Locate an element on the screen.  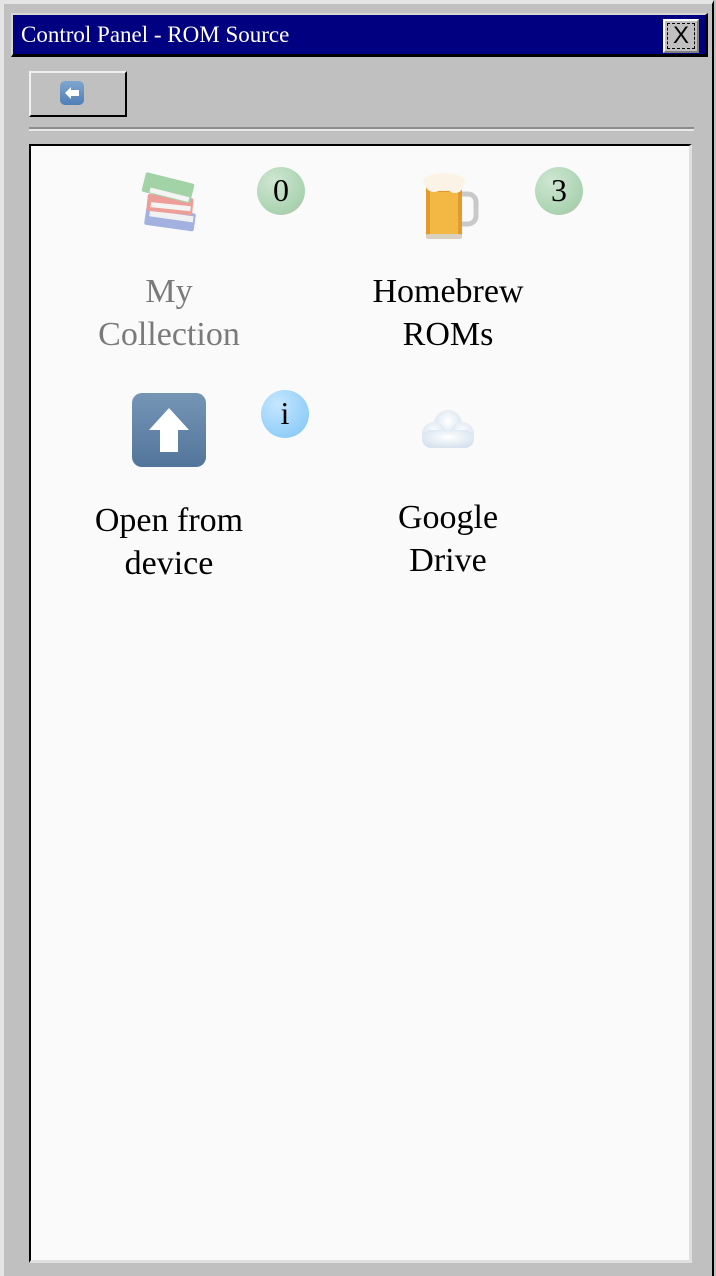
back-button is located at coordinates (78, 94).